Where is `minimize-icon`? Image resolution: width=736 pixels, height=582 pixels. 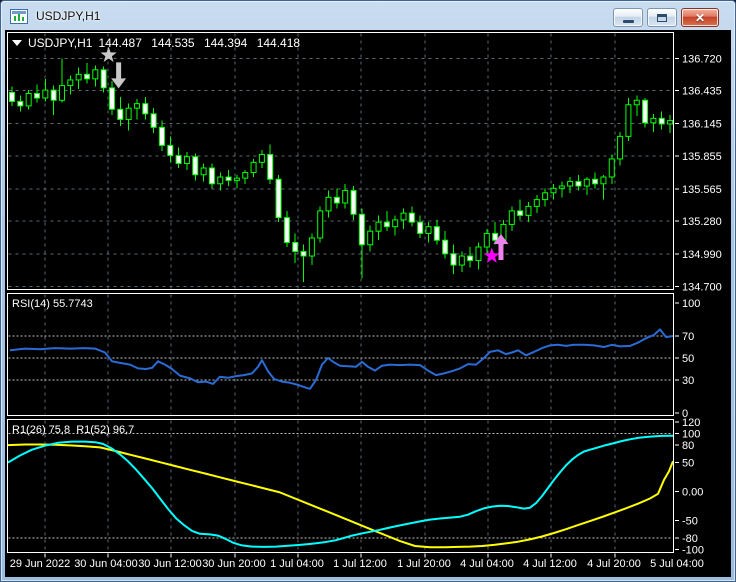 minimize-icon is located at coordinates (628, 21).